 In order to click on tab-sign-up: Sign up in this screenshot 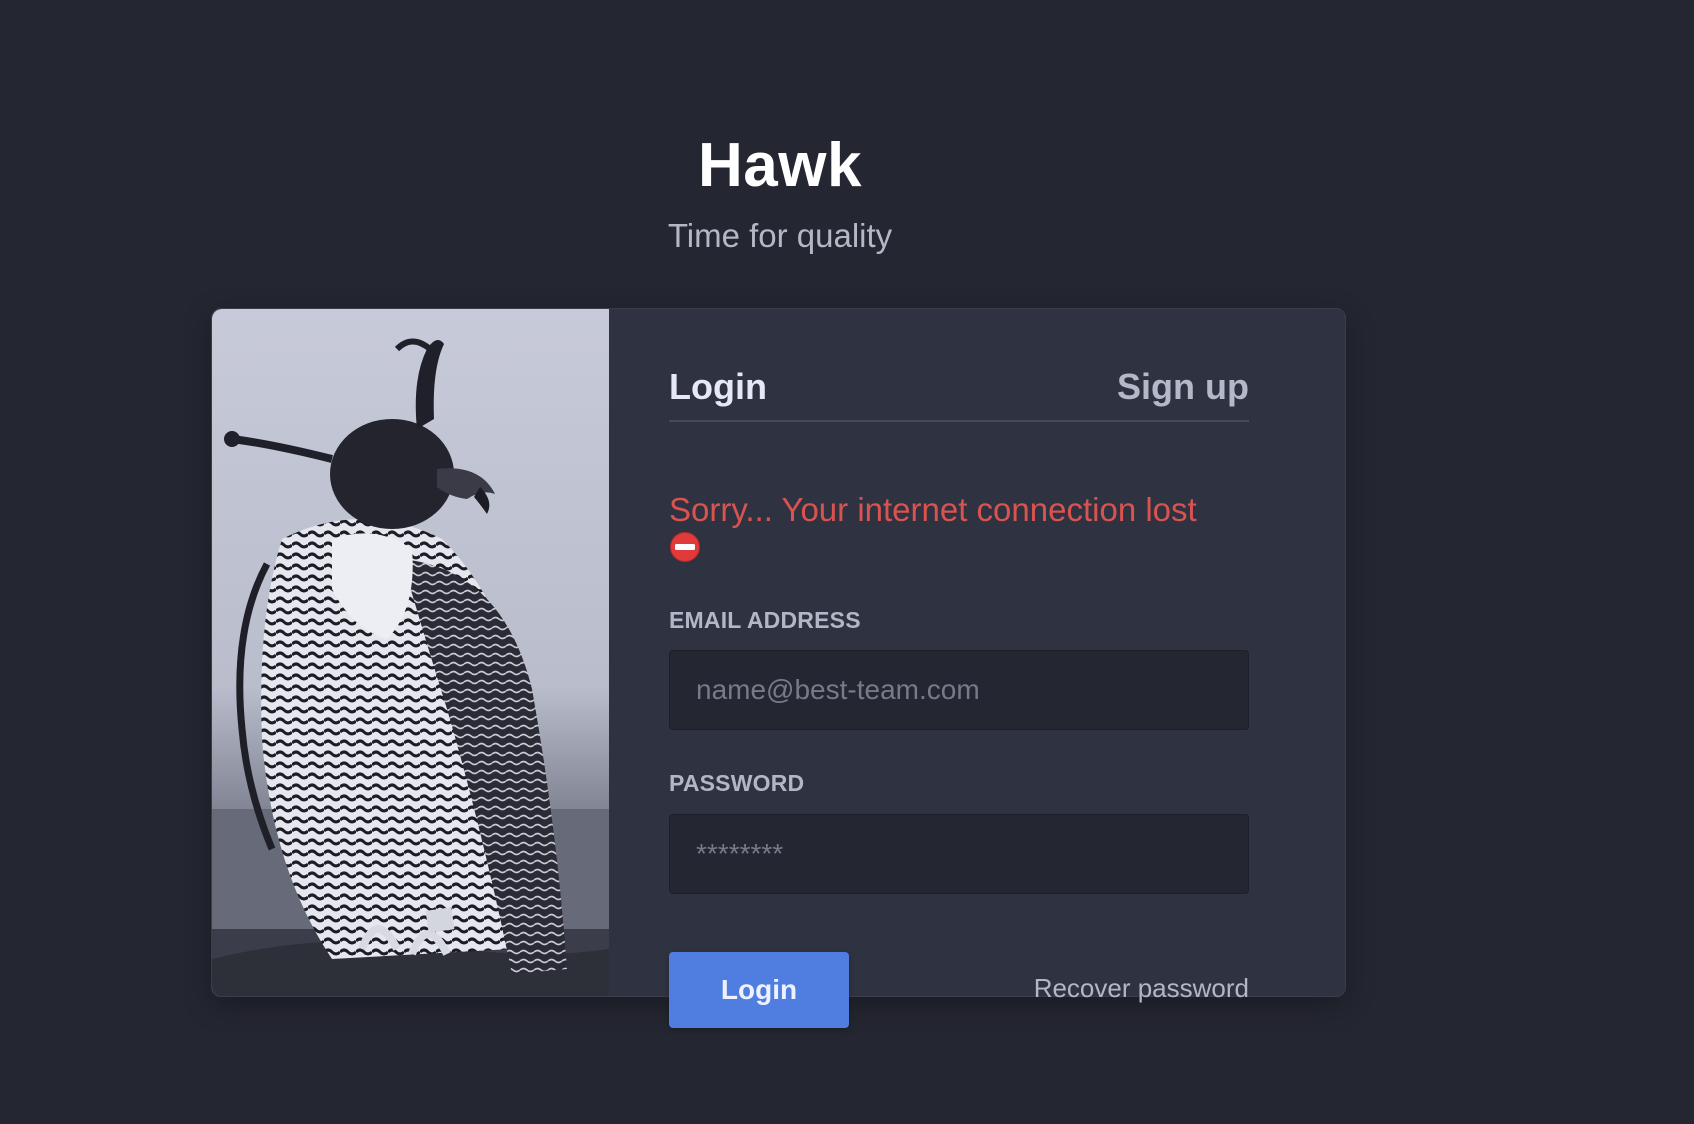, I will do `click(1183, 387)`.